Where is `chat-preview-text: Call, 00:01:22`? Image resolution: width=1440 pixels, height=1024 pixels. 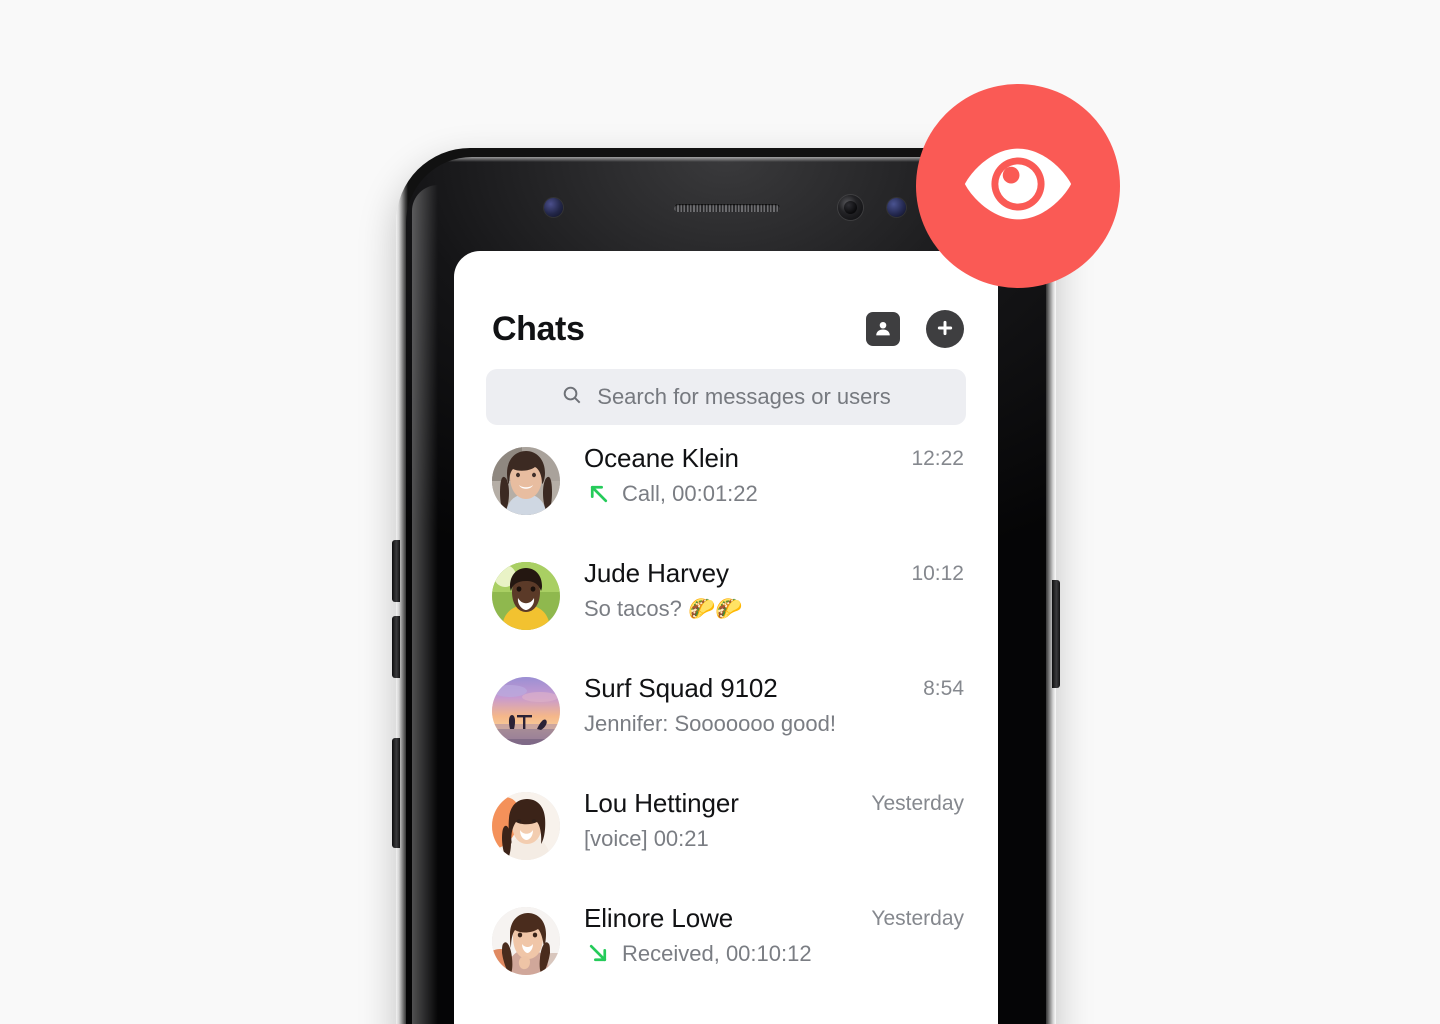 chat-preview-text: Call, 00:01:22 is located at coordinates (690, 493).